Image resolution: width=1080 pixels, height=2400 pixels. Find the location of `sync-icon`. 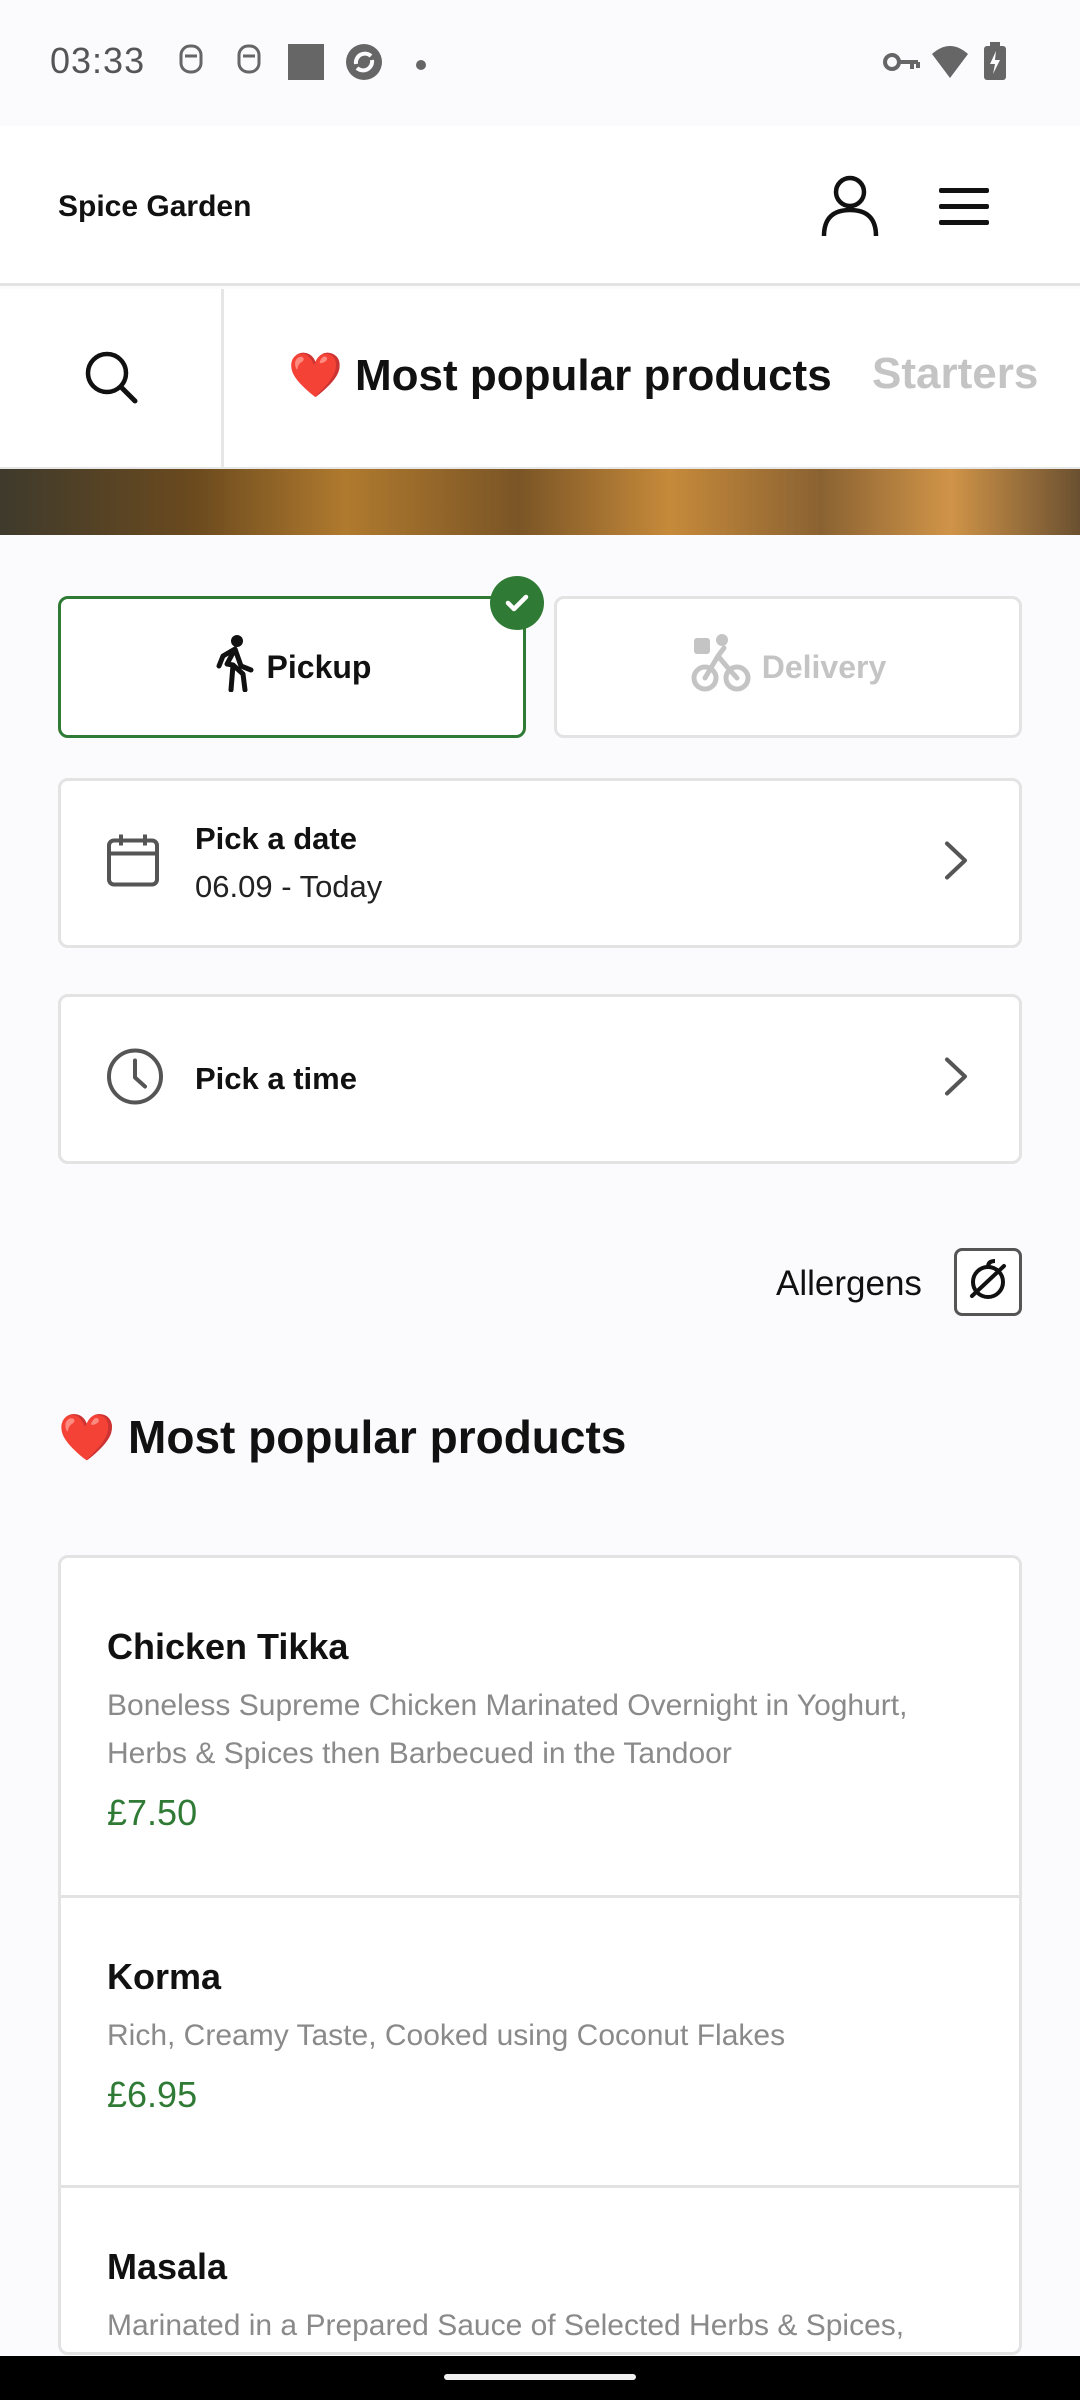

sync-icon is located at coordinates (364, 64).